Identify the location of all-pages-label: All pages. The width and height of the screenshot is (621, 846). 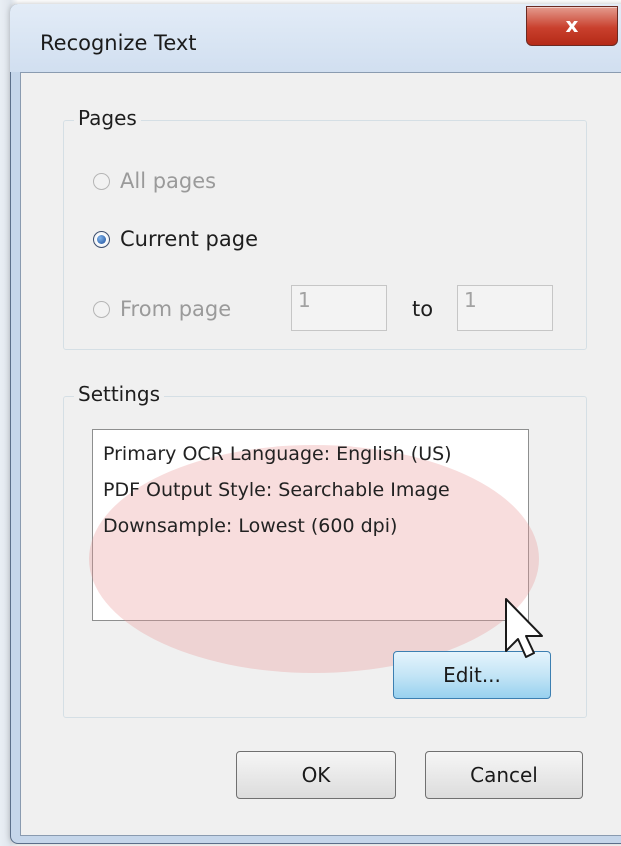
(168, 181).